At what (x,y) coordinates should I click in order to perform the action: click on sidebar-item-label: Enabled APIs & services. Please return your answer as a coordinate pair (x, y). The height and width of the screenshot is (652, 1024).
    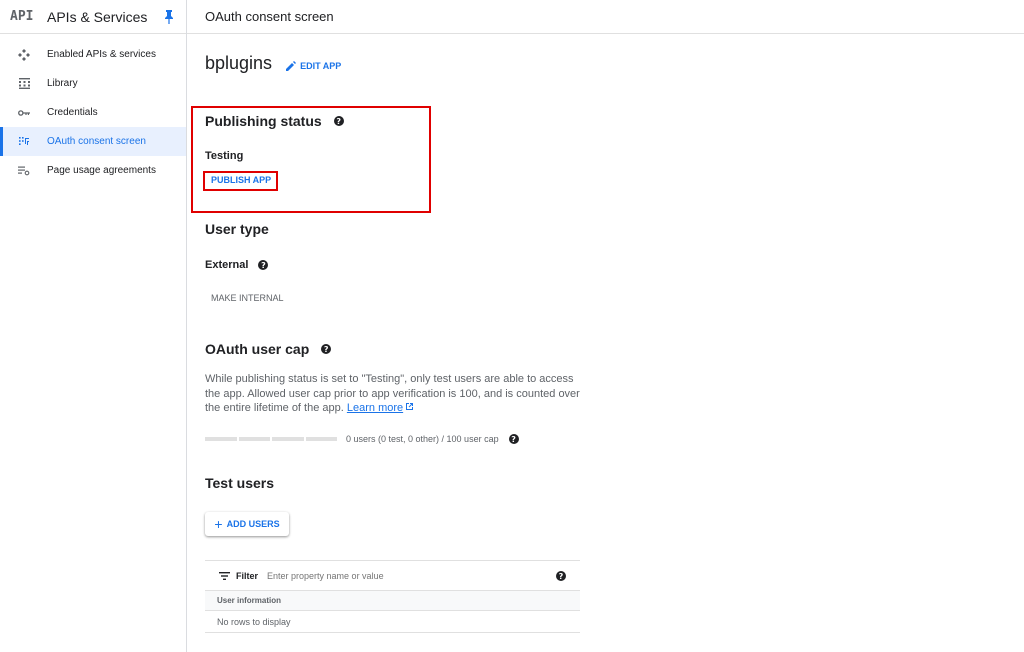
    Looking at the image, I should click on (101, 54).